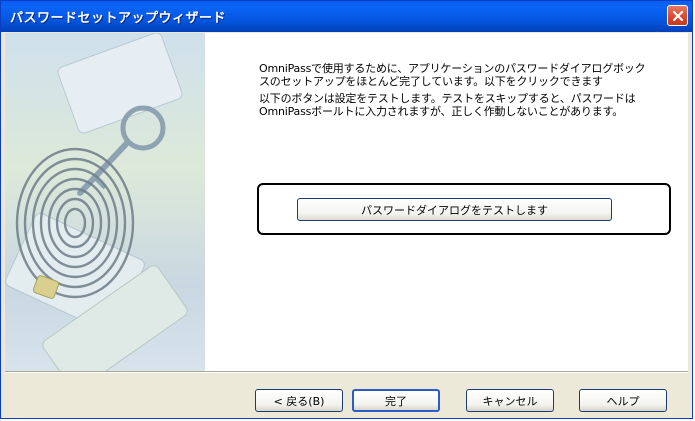 This screenshot has height=421, width=695. Describe the element at coordinates (396, 400) in the screenshot. I see `finish-button: 完了` at that location.